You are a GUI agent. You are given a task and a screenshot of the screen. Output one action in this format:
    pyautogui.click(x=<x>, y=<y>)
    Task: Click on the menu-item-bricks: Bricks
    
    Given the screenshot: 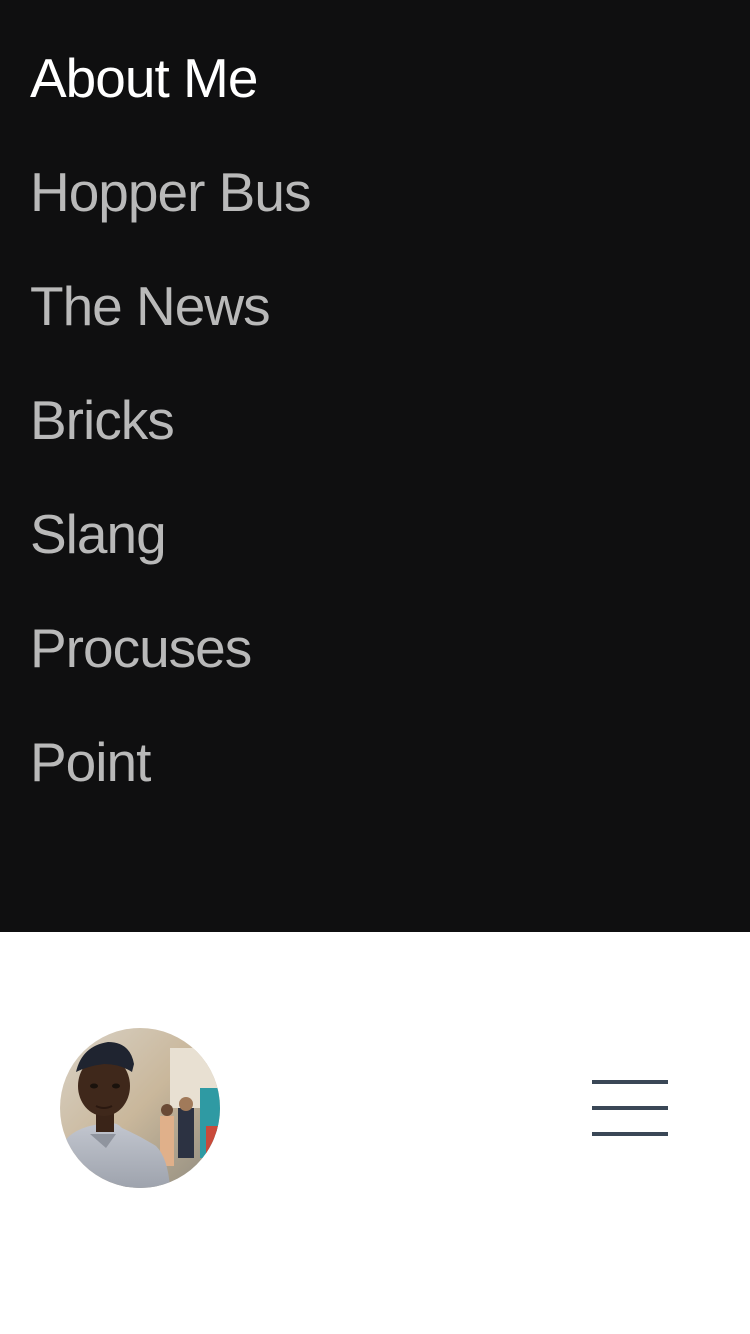 What is the action you would take?
    pyautogui.click(x=170, y=444)
    